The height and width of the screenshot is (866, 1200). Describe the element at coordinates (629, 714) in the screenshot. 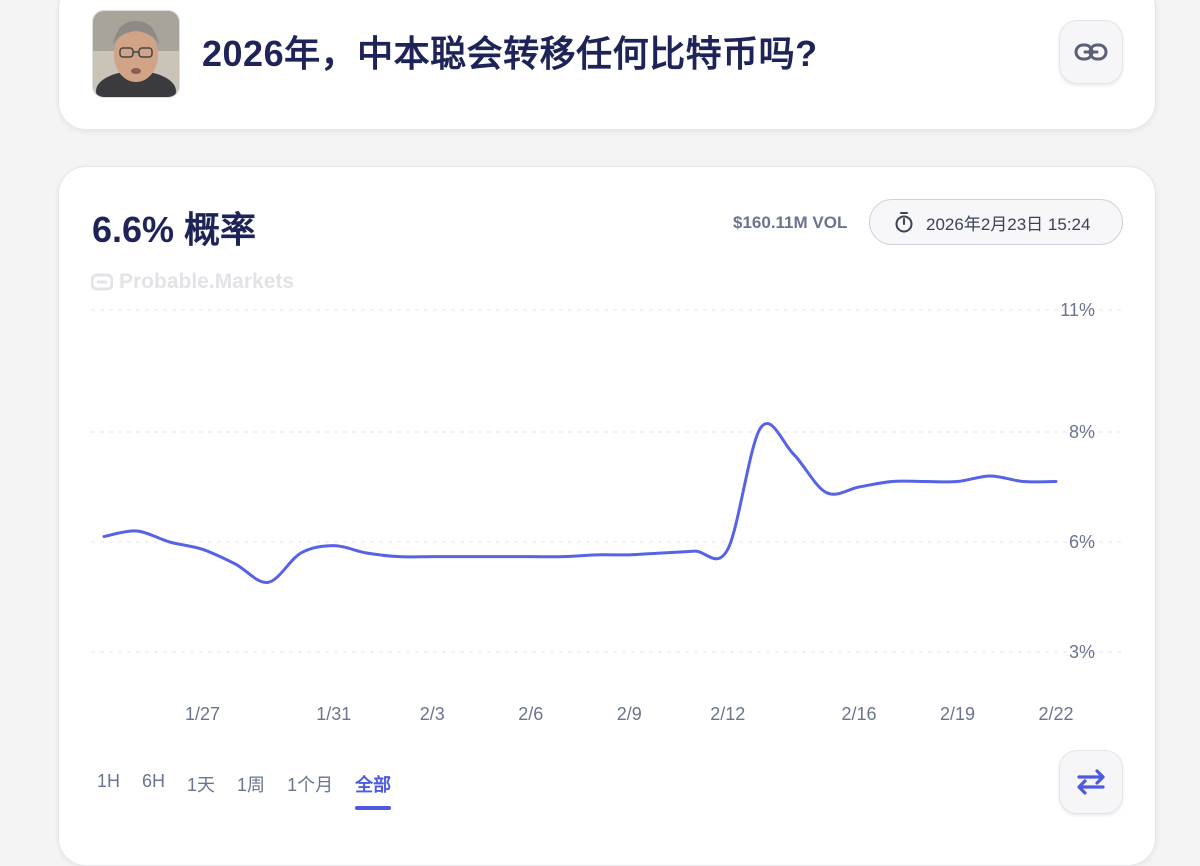

I see `x-tick-label: 2/9` at that location.